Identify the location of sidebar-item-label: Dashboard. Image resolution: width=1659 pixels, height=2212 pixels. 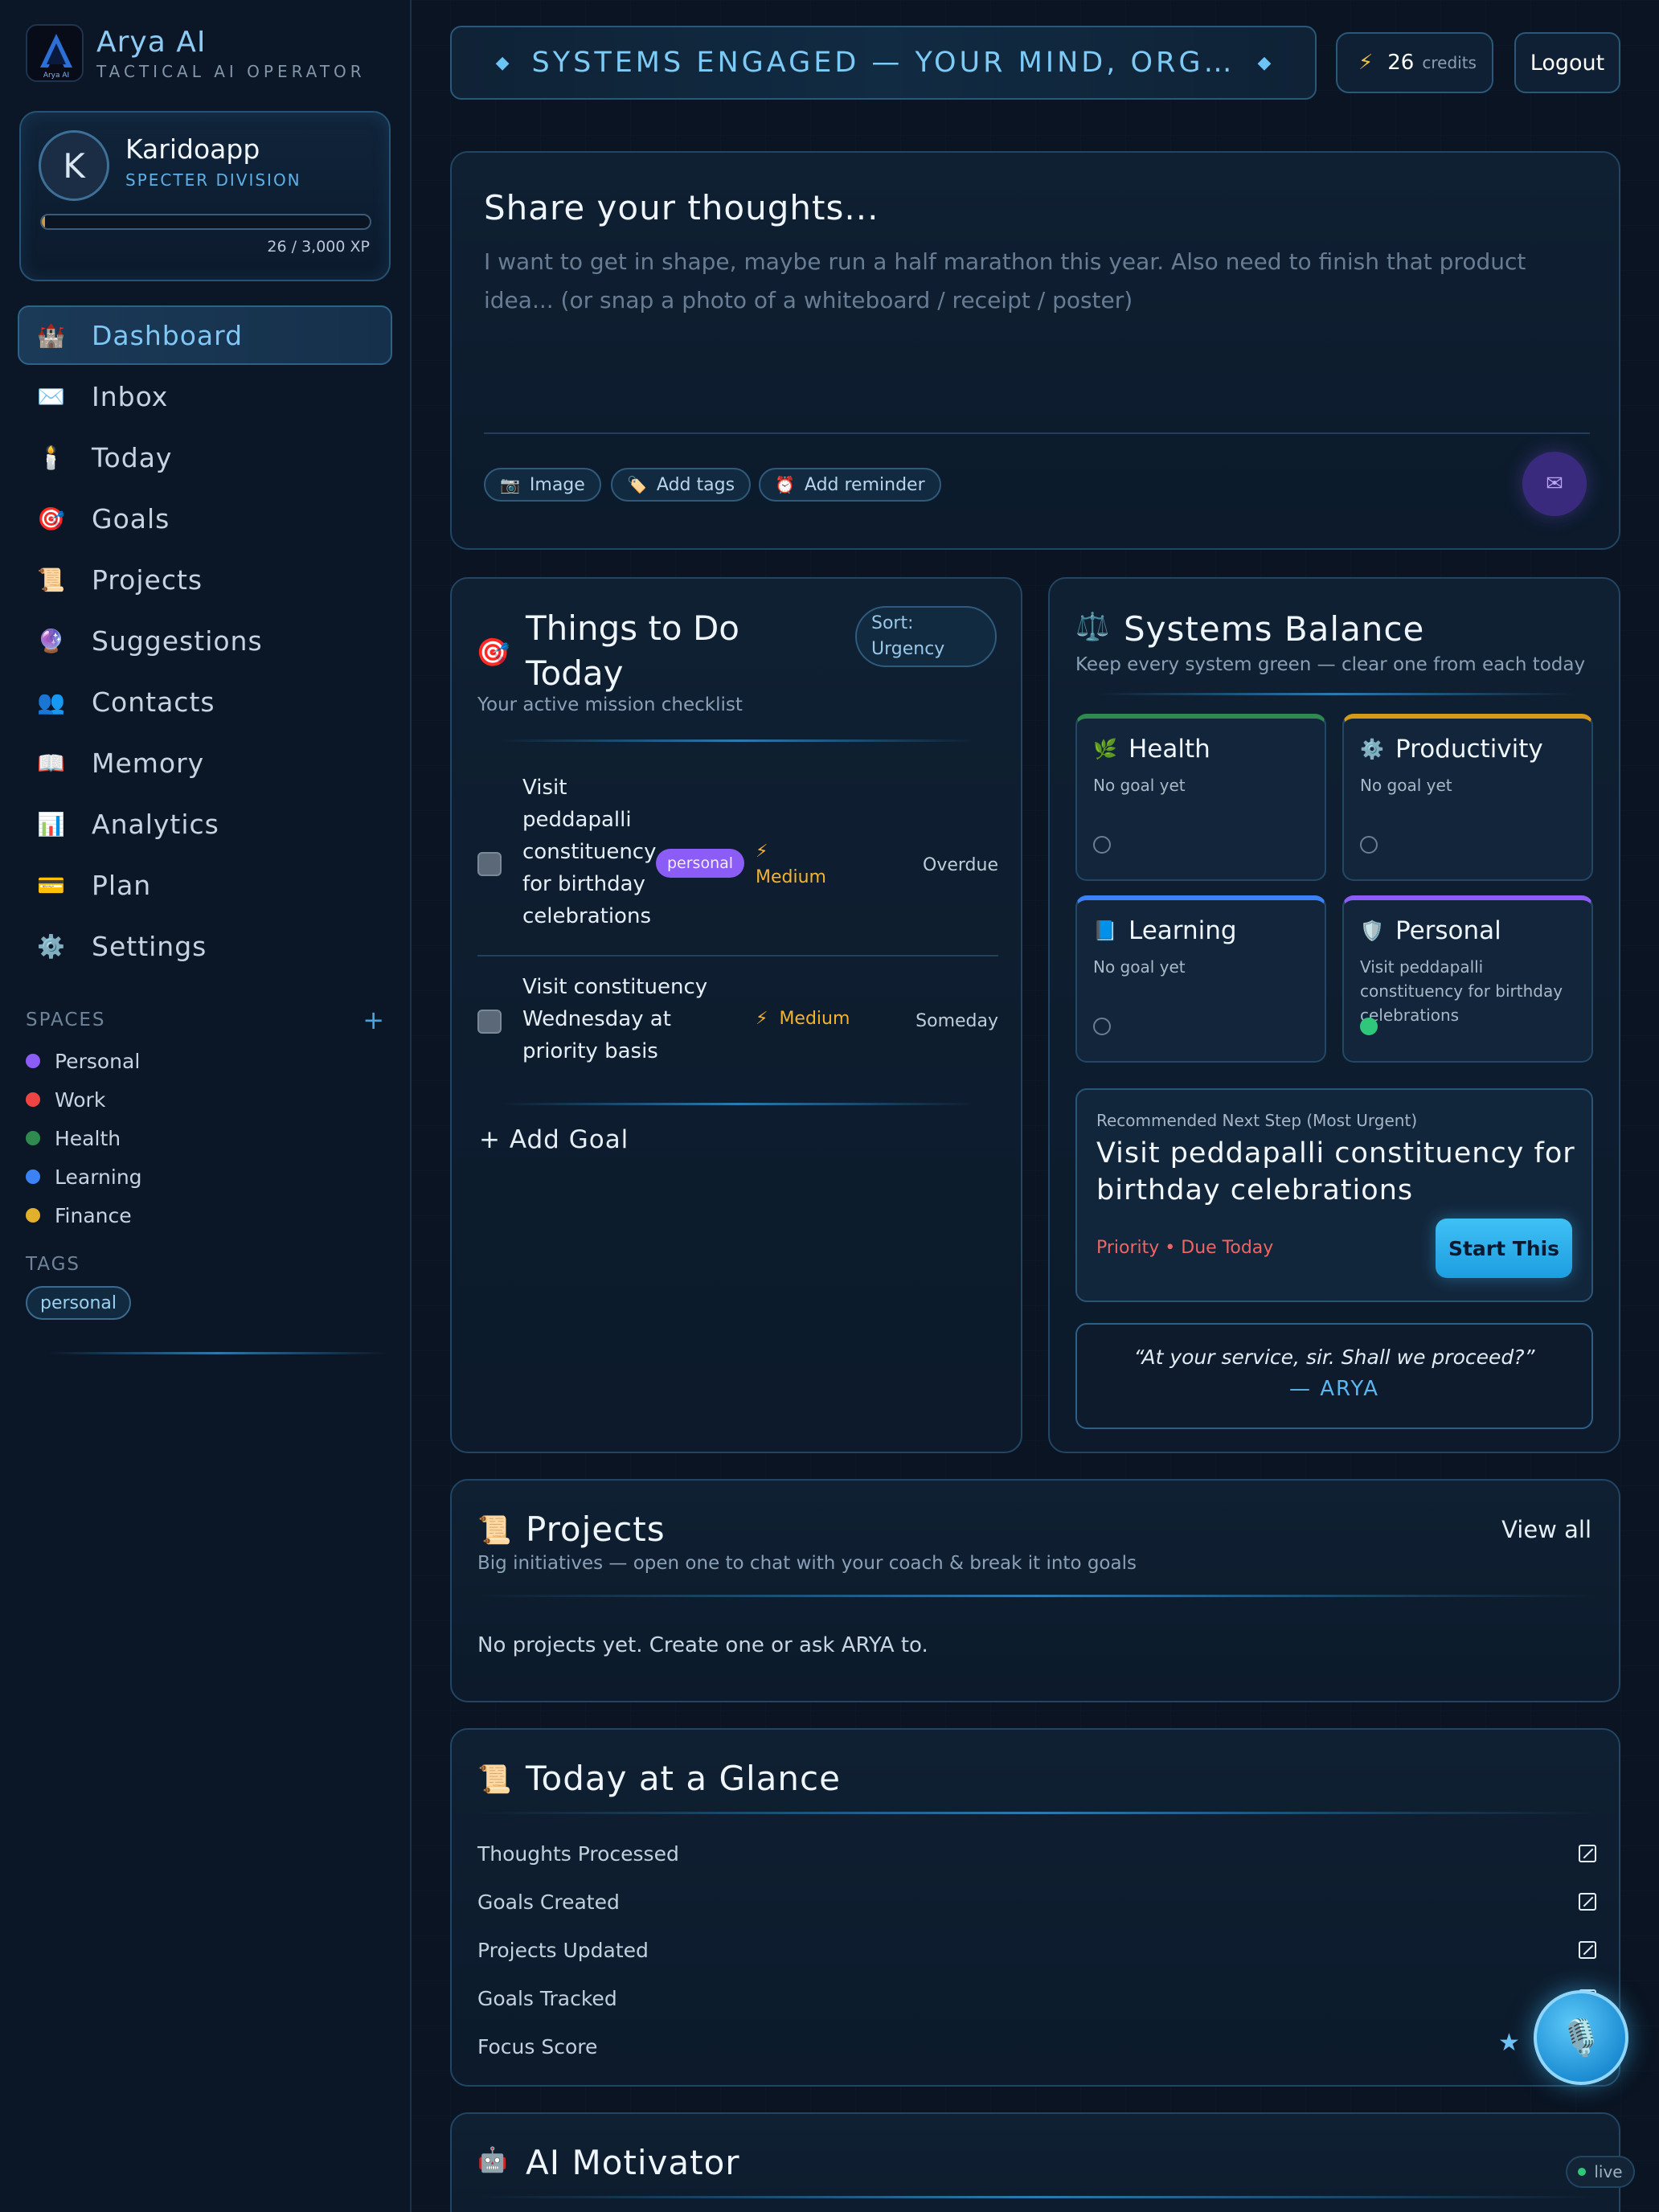
(168, 335).